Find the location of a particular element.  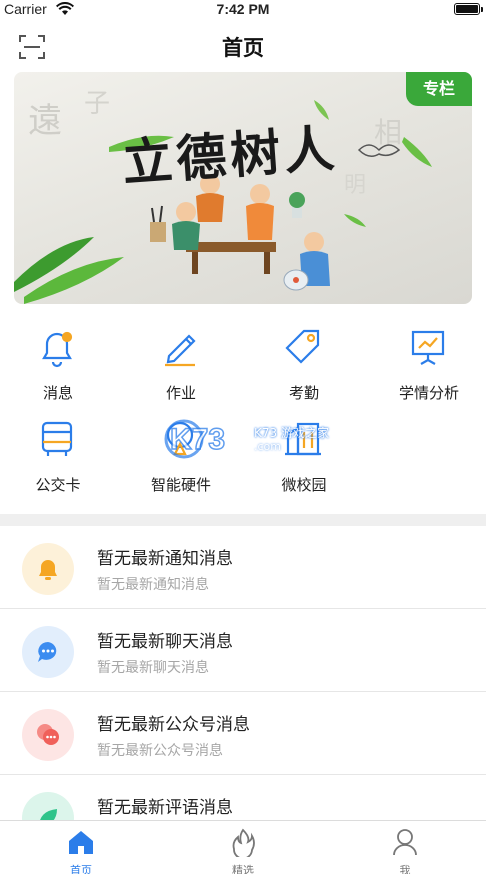

tab-home: 首页 is located at coordinates (81, 847).